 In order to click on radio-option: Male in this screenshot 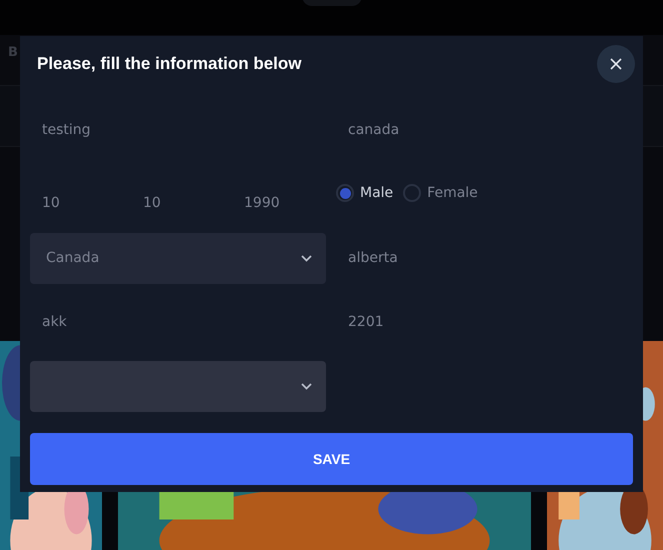, I will do `click(365, 193)`.